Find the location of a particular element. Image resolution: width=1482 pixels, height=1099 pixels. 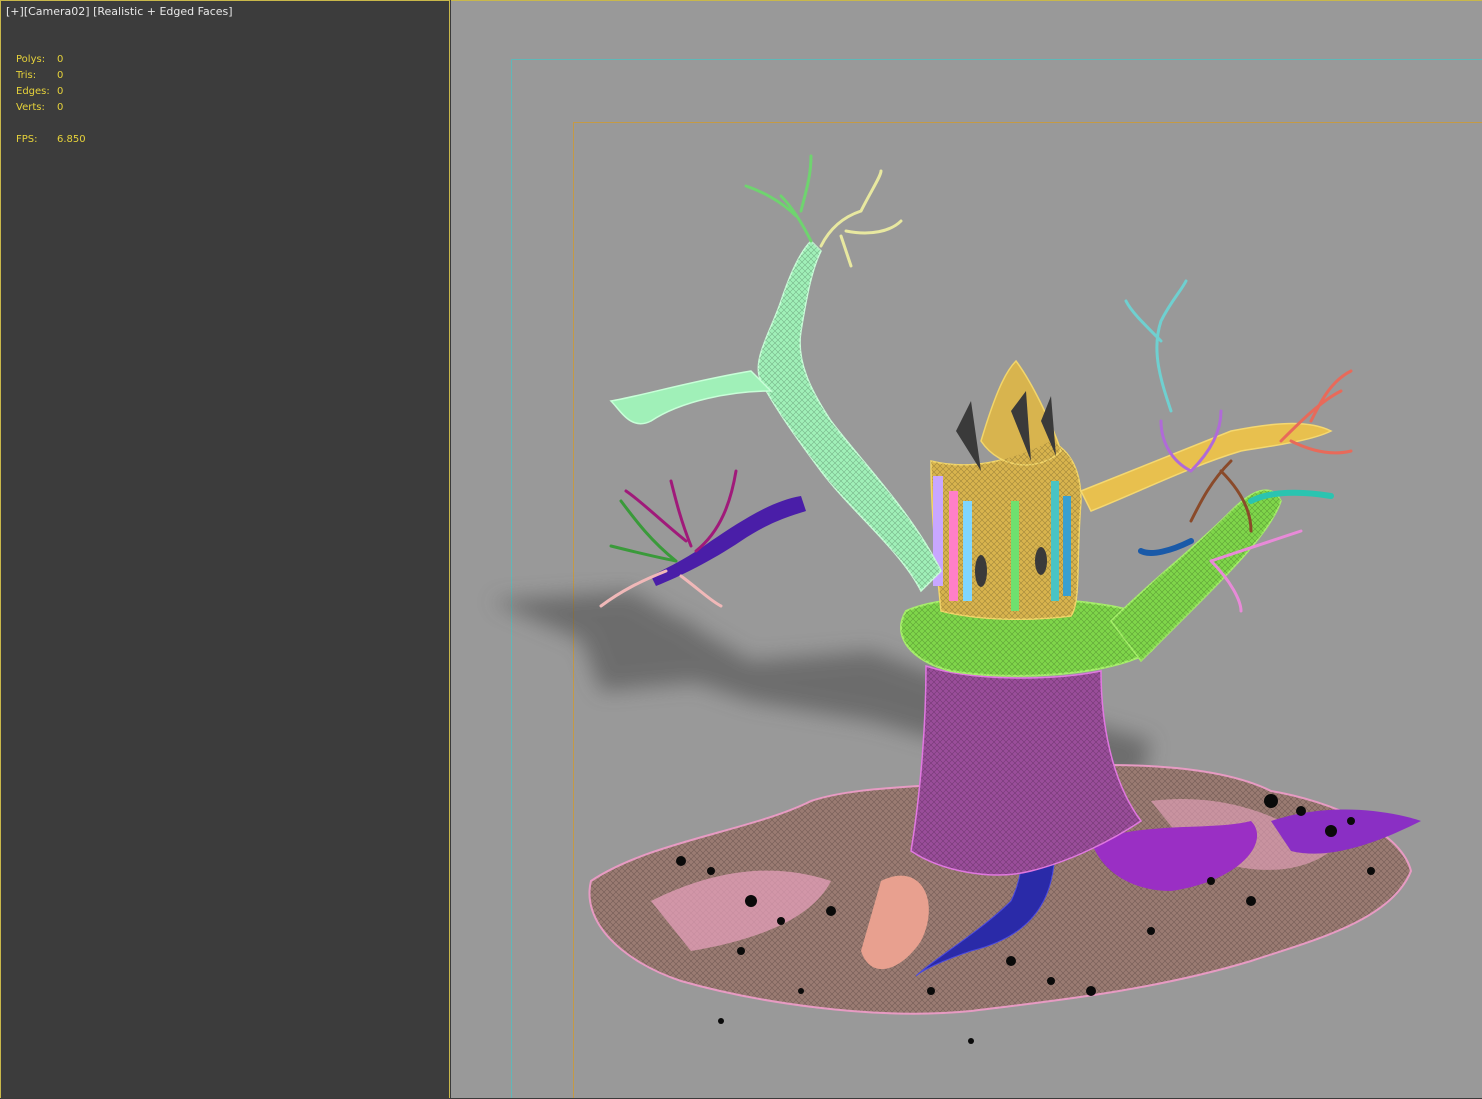

hollow-crown-mesh is located at coordinates (1006, 490).